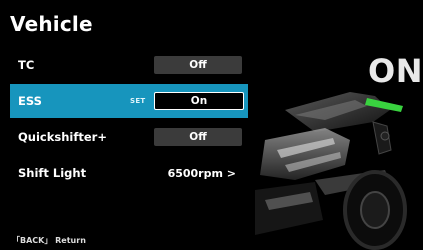 This screenshot has width=423, height=250. I want to click on back-return-hint: 「BACK」 Return, so click(49, 240).